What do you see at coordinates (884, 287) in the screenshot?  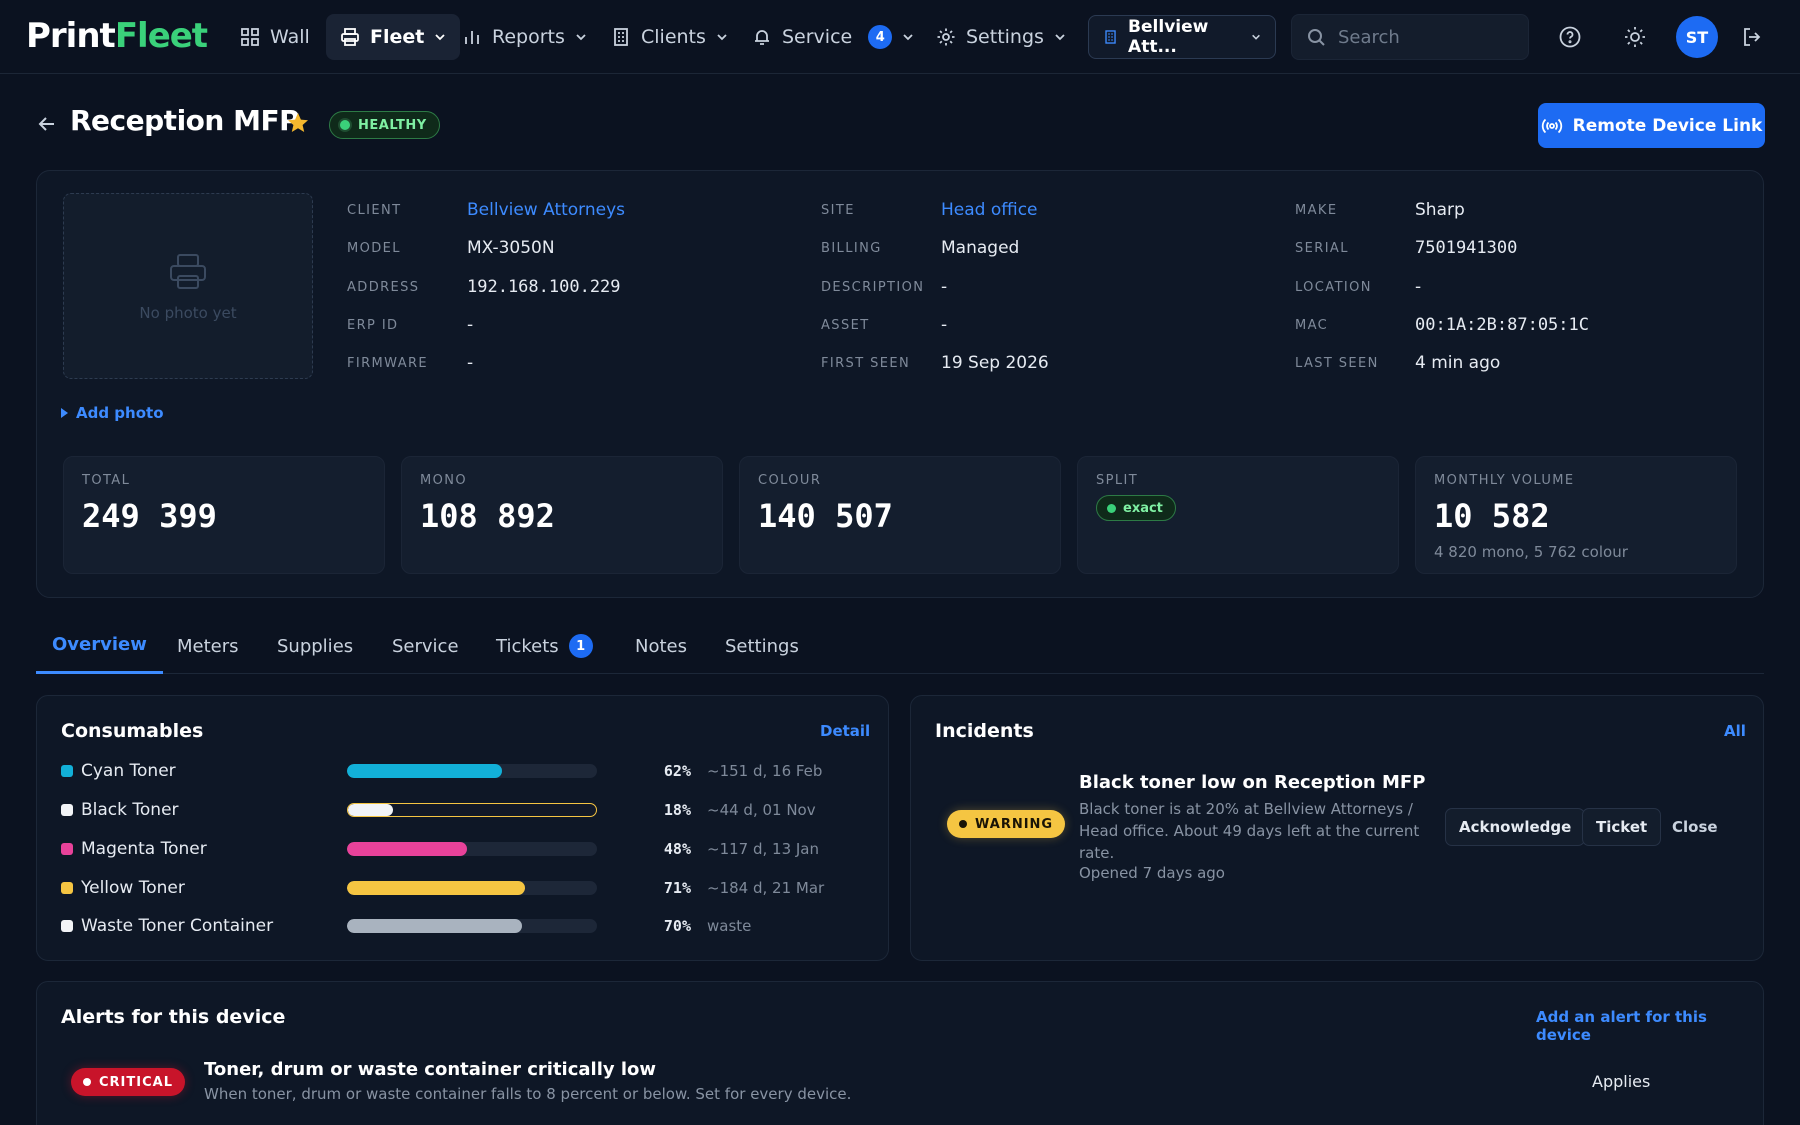 I see `field-description: DESCRIPTION -` at bounding box center [884, 287].